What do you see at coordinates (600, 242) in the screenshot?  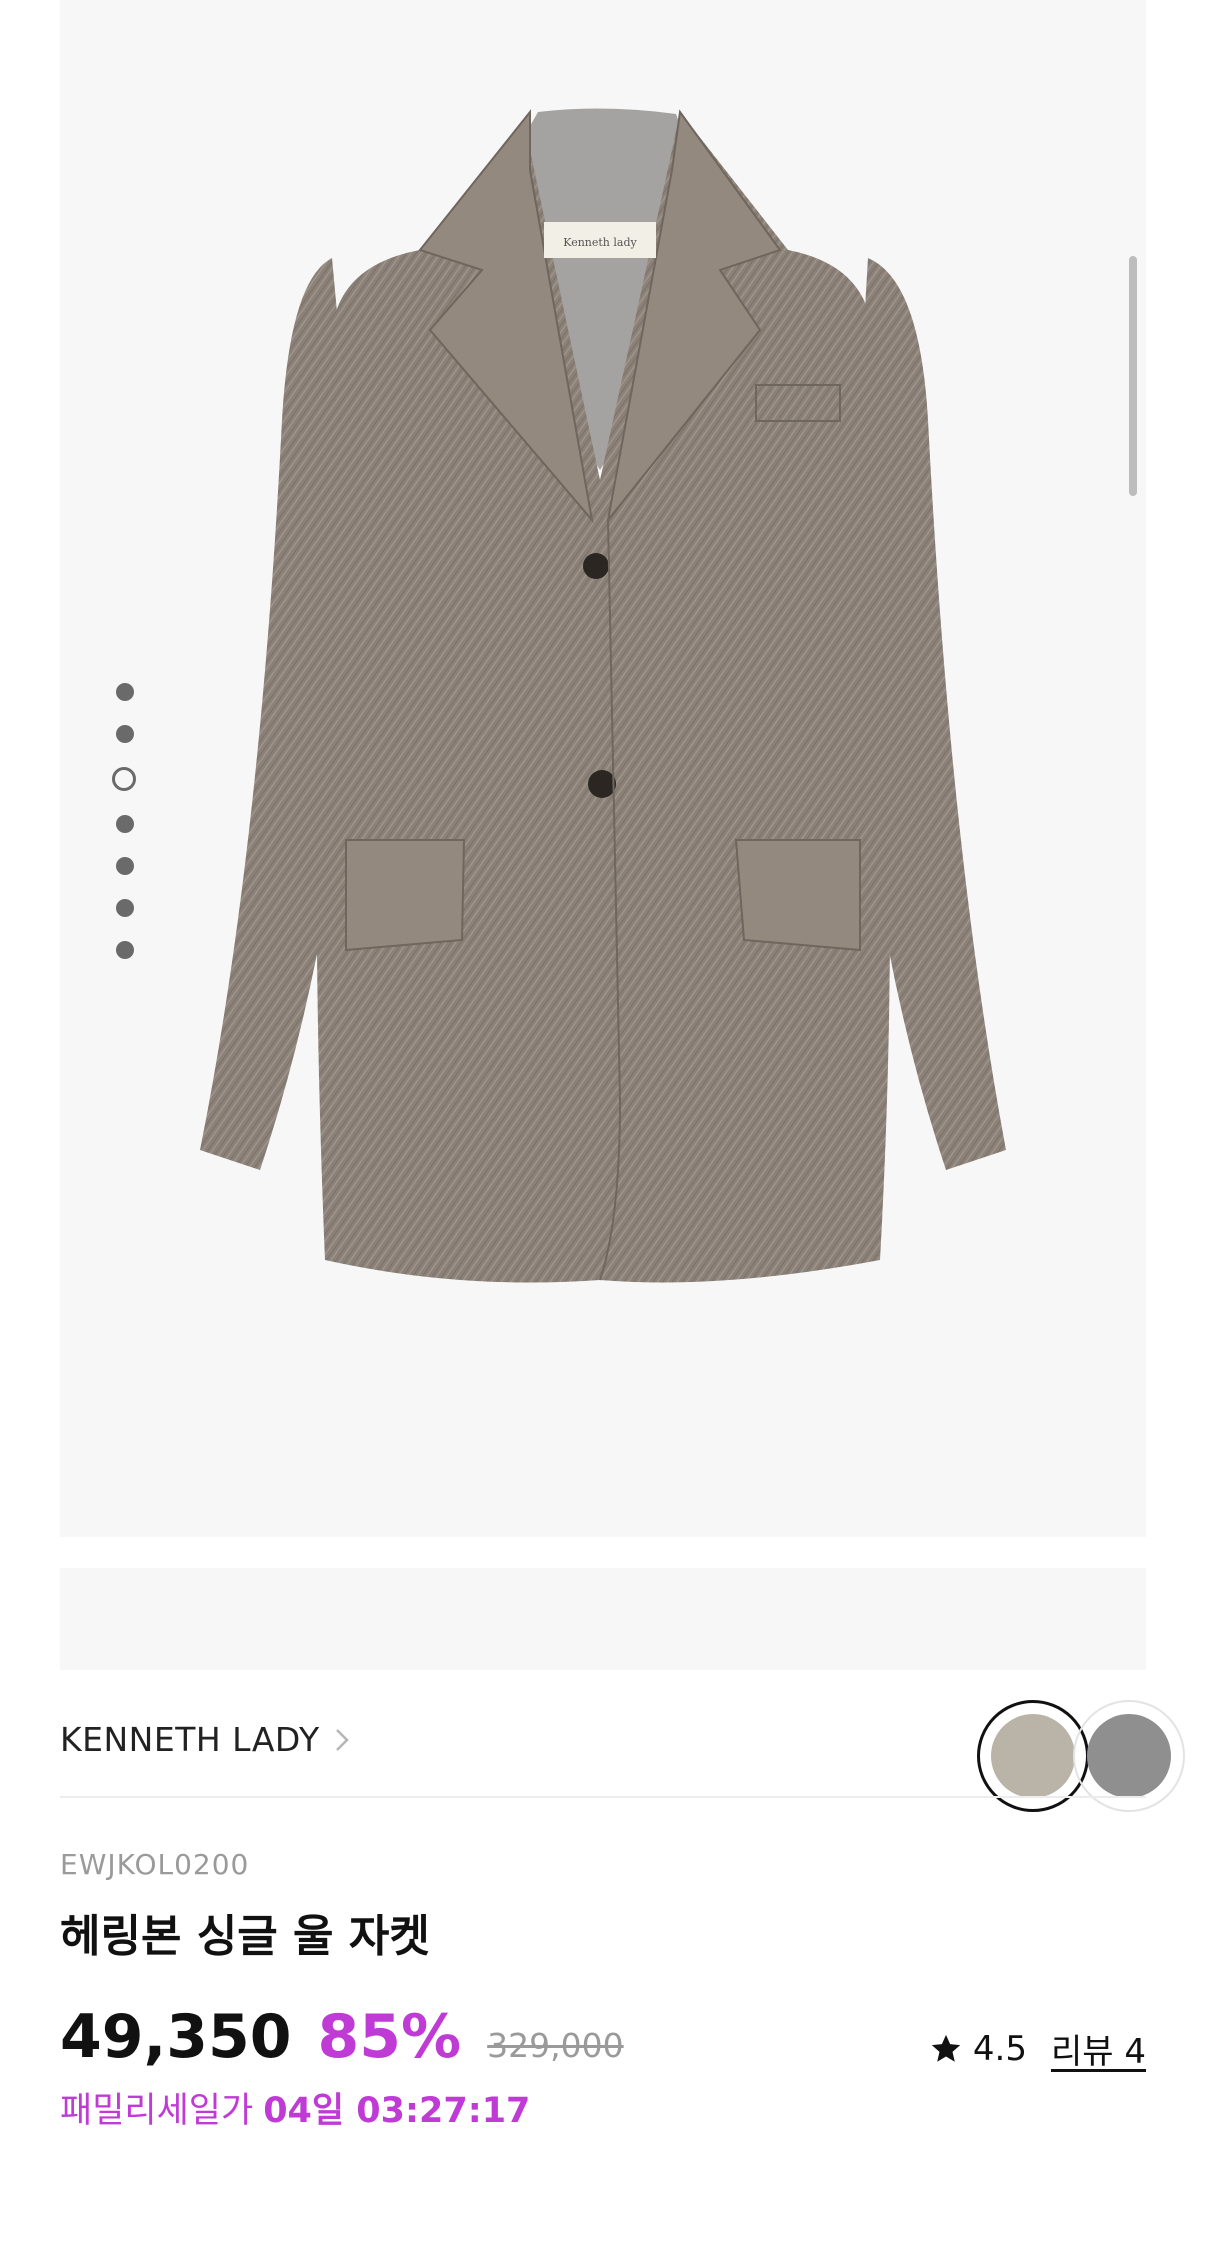 I see `brand-tag-text: Kenneth lady` at bounding box center [600, 242].